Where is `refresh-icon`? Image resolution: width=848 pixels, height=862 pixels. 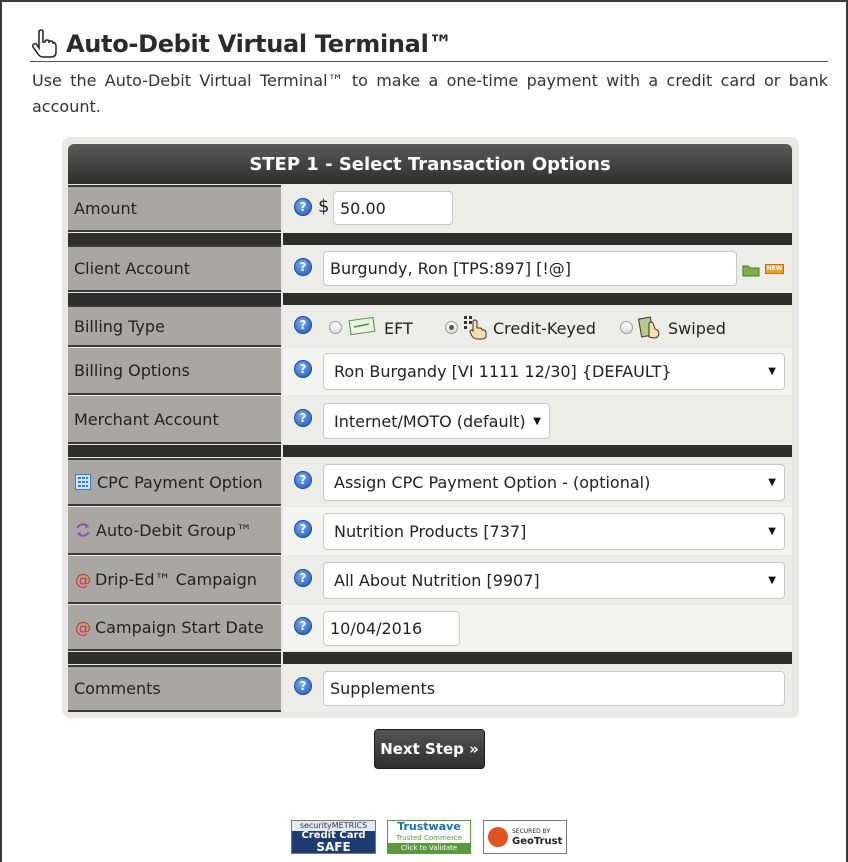
refresh-icon is located at coordinates (83, 530).